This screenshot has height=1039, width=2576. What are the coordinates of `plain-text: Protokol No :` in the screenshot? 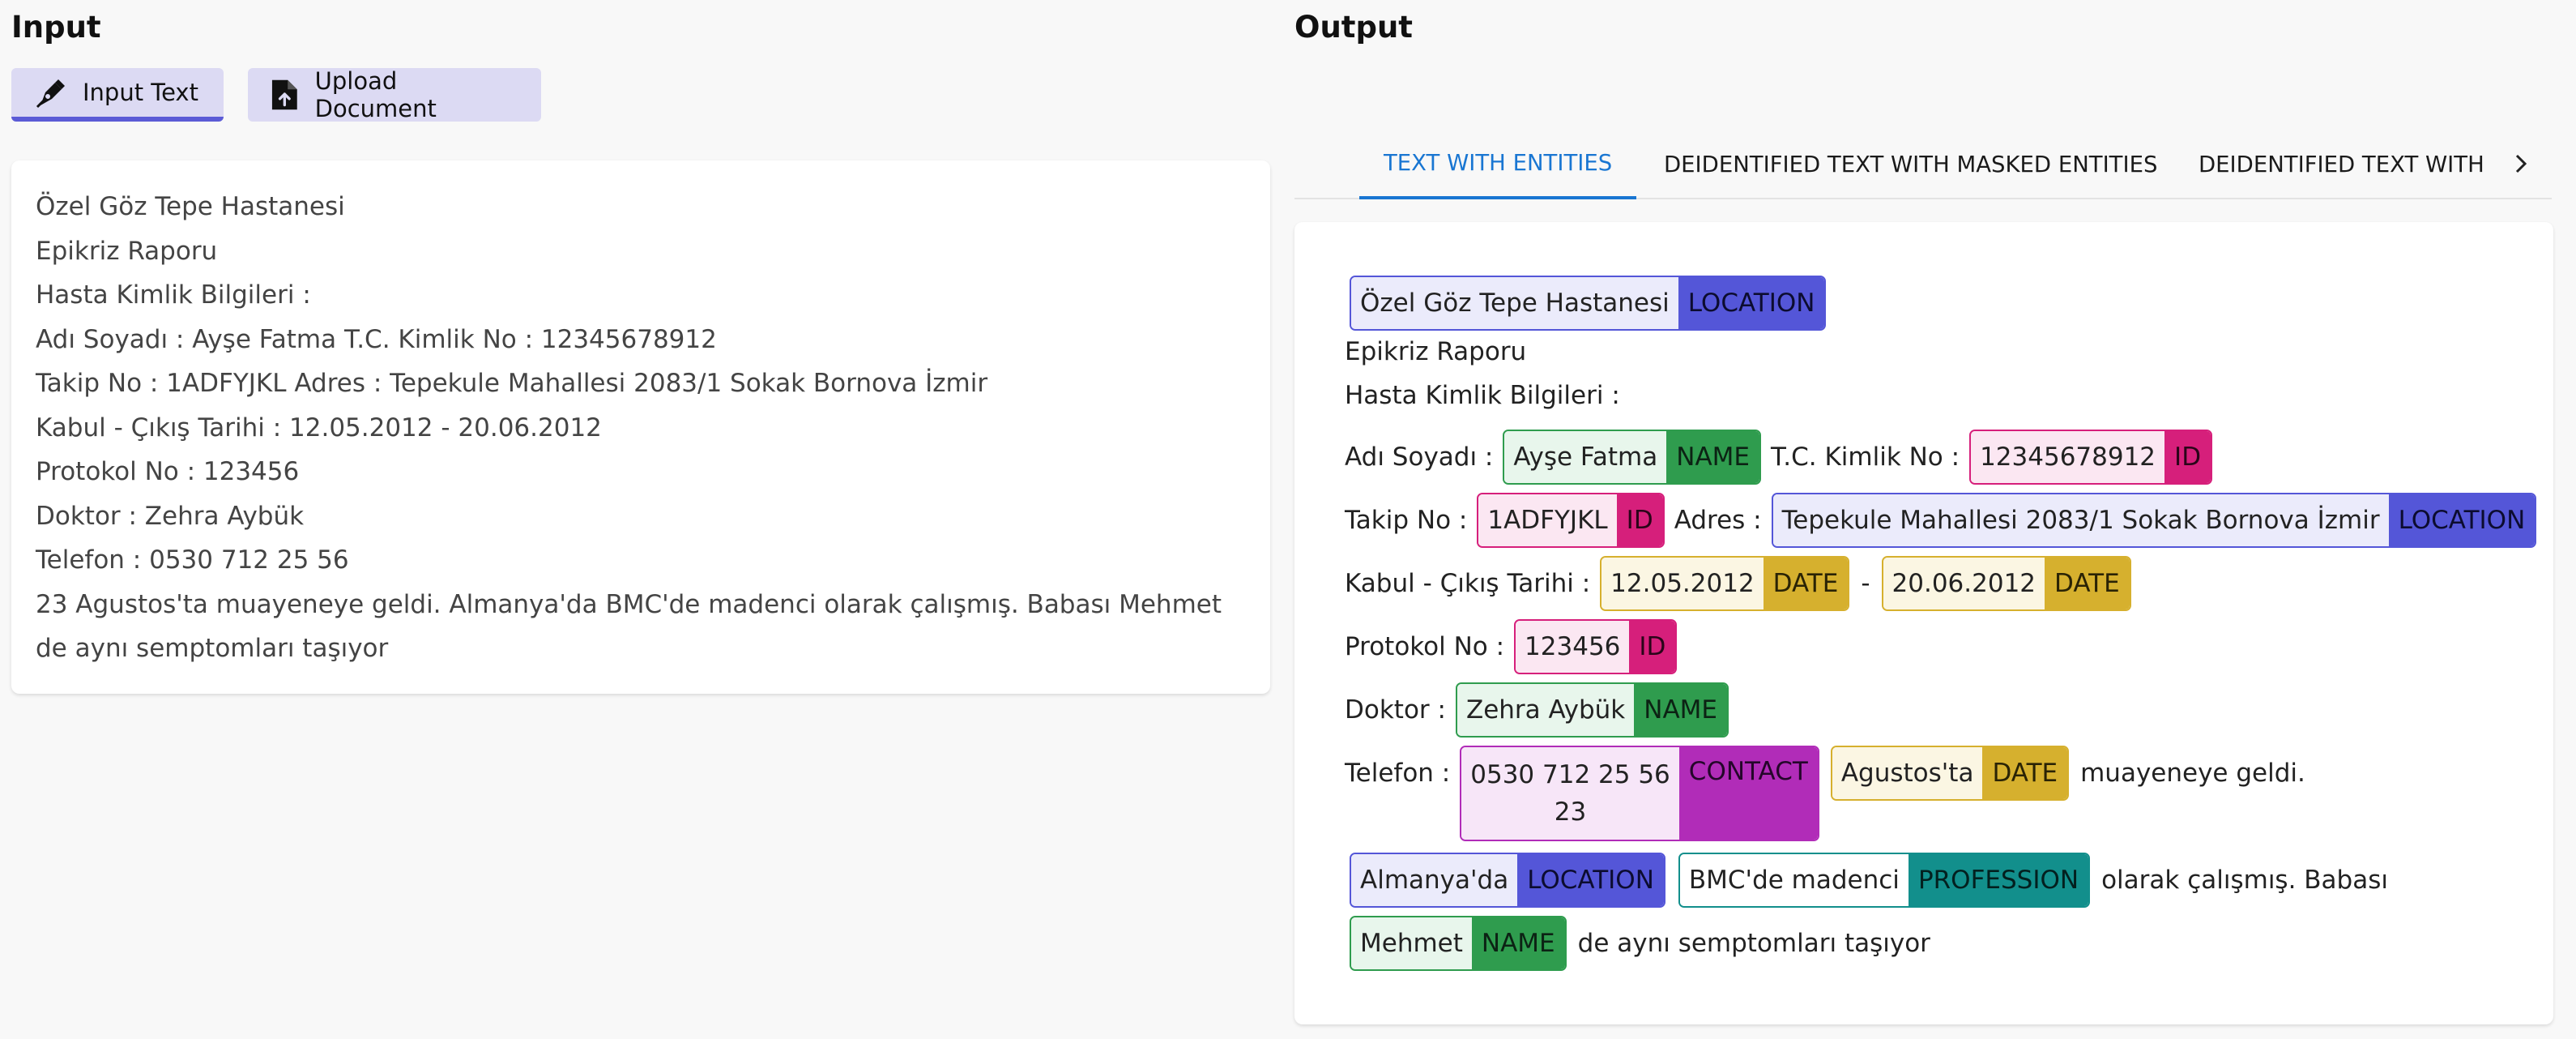 It's located at (1425, 646).